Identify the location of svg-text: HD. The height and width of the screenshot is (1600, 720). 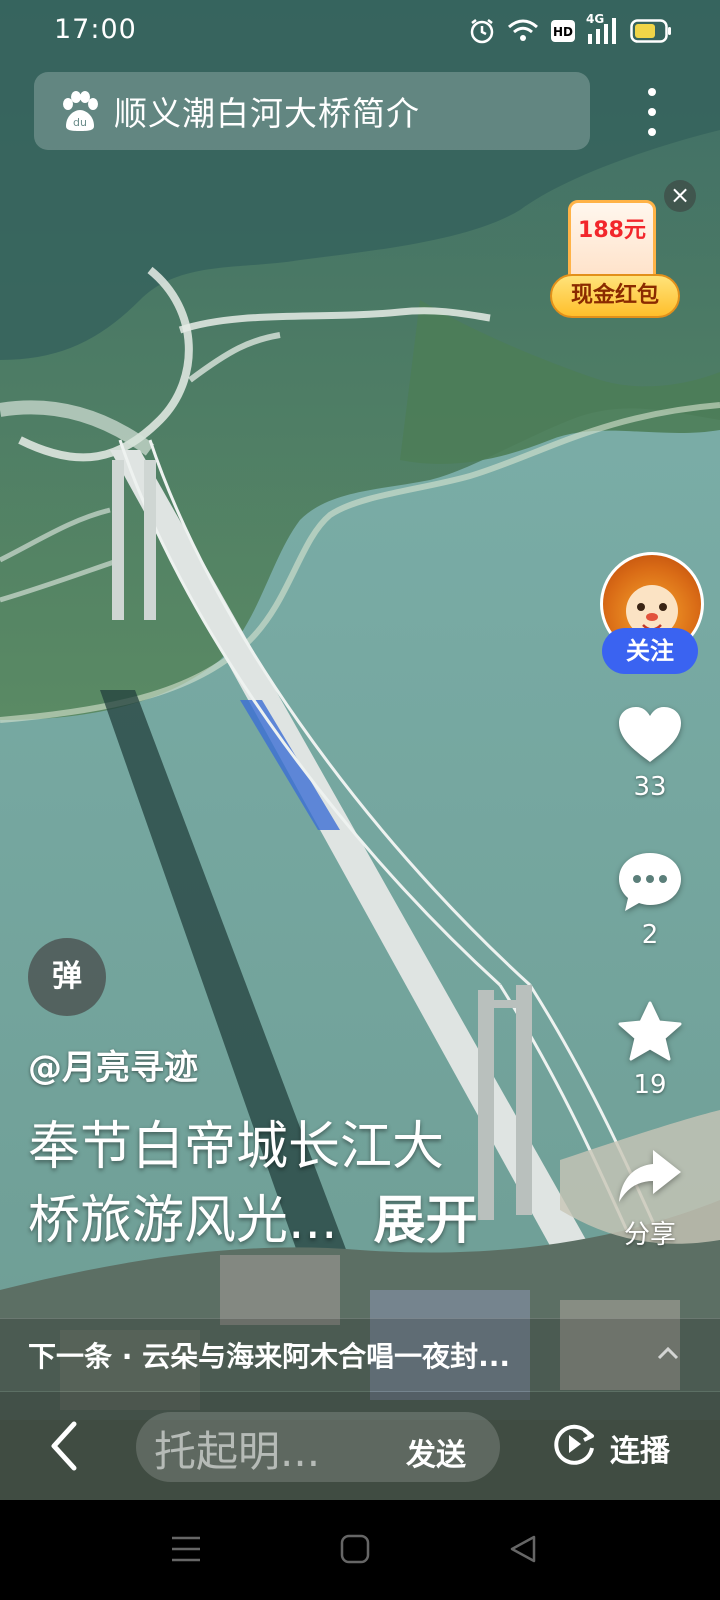
(563, 32).